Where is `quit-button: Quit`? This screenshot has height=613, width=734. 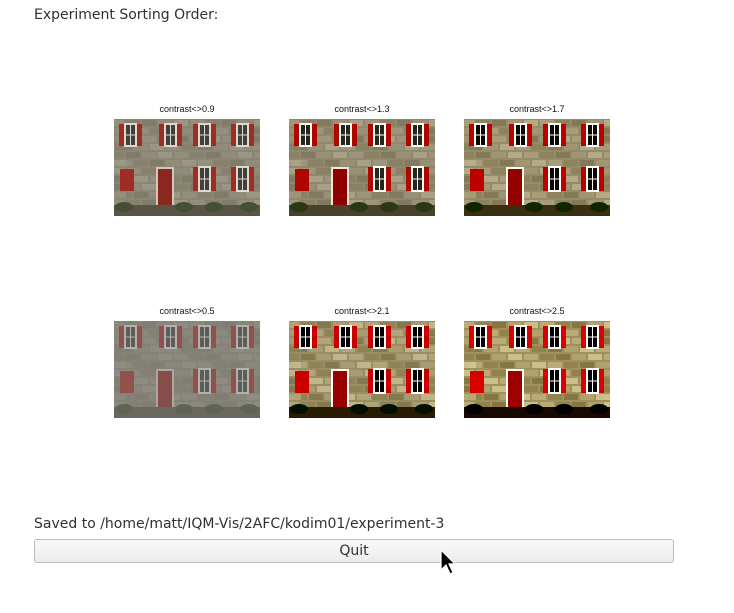 quit-button: Quit is located at coordinates (354, 551).